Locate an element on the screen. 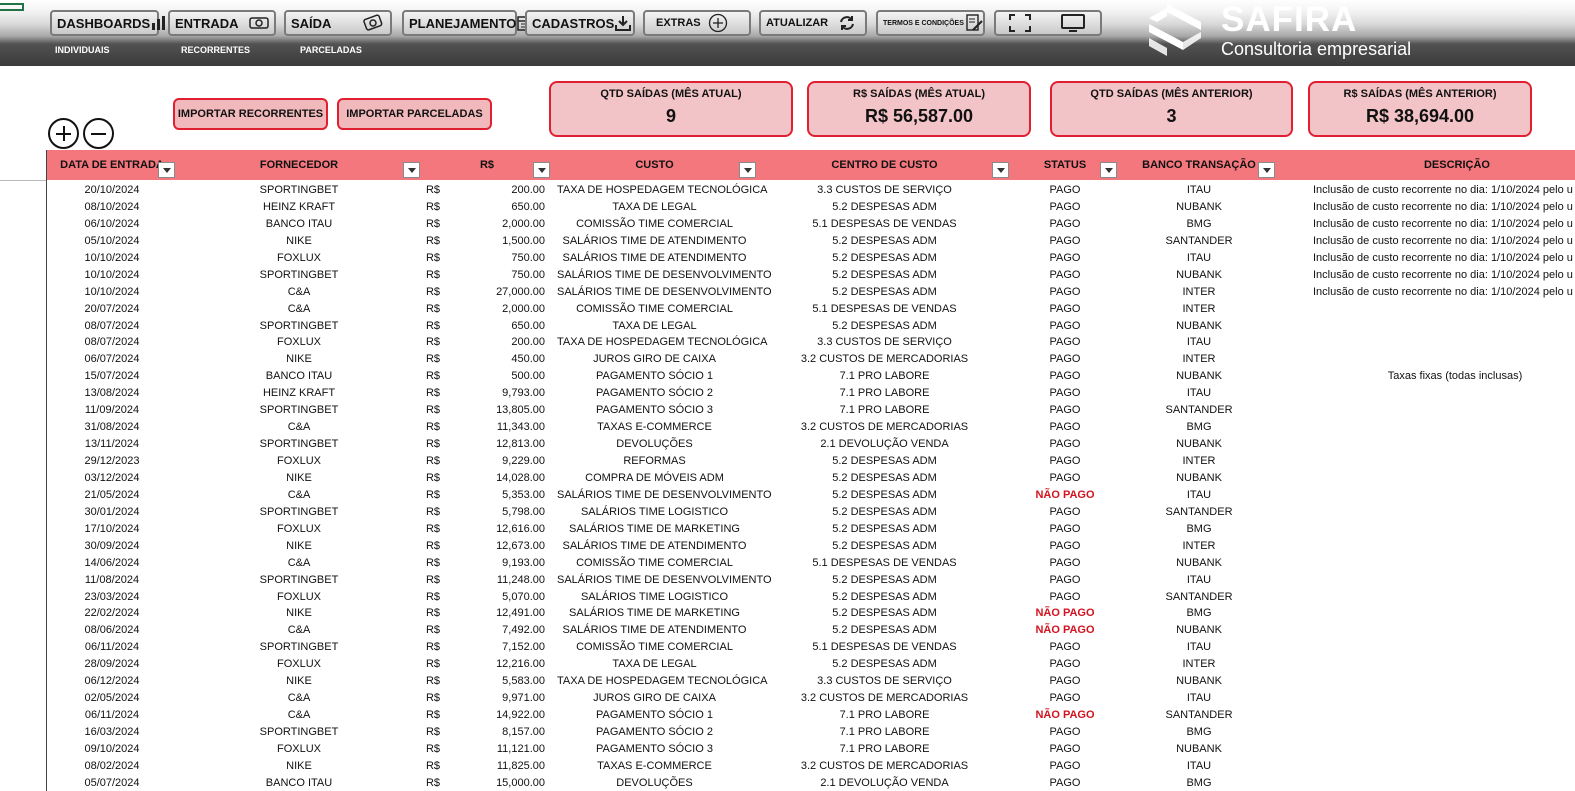 The width and height of the screenshot is (1575, 791). cell-custo: TAXA DE LEGAL is located at coordinates (654, 326).